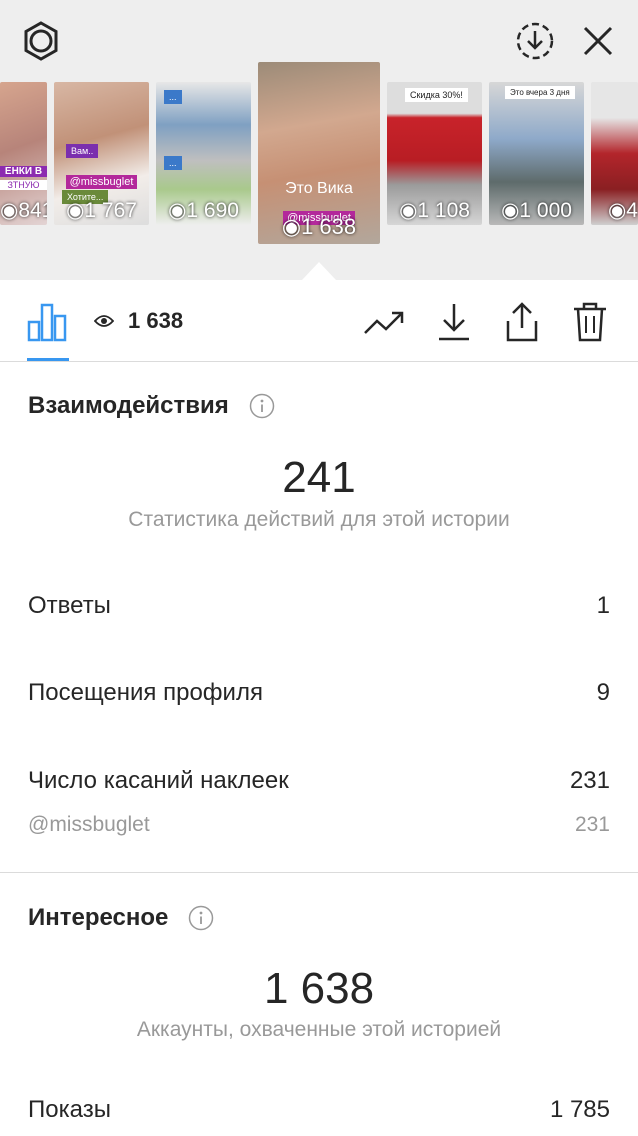 The image size is (638, 1136). I want to click on story-thumbnail: ... ... ◉1 690, so click(203, 153).